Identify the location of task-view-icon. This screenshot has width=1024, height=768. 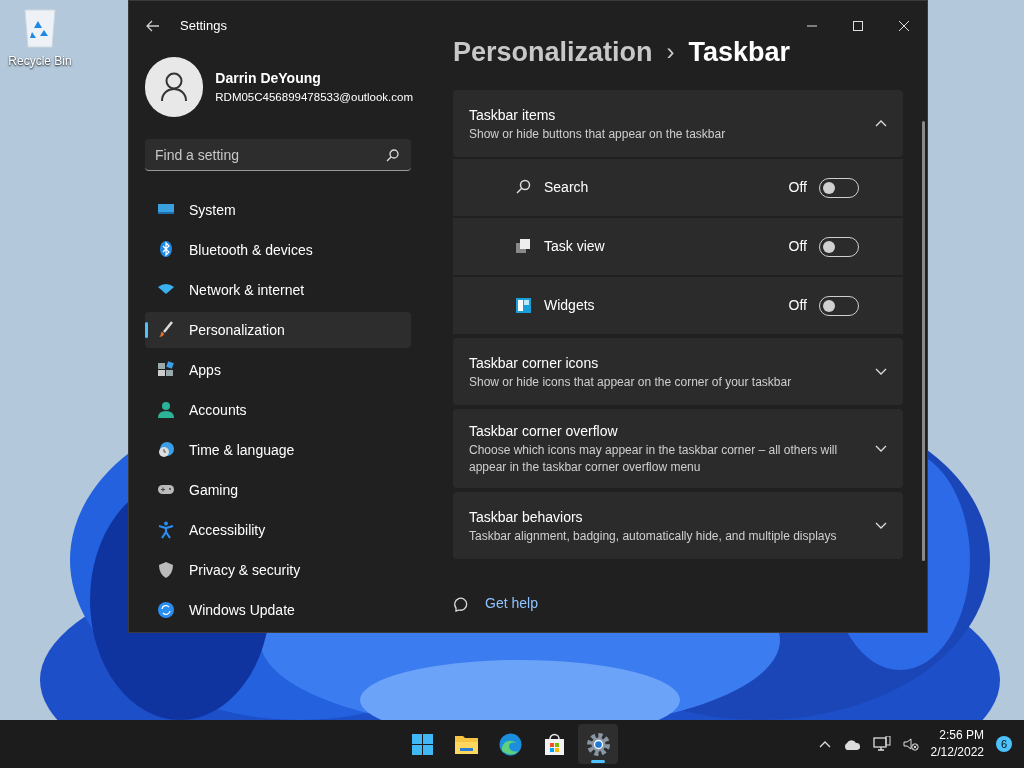
(523, 246).